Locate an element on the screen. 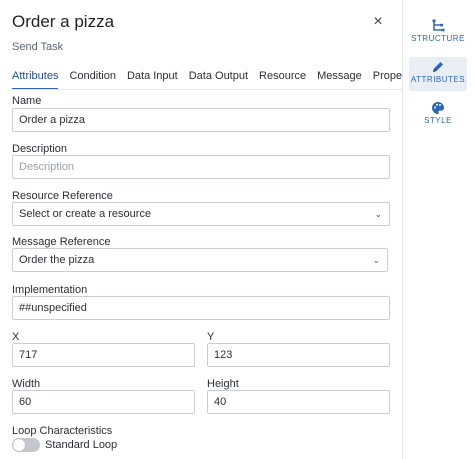  pencil-icon is located at coordinates (438, 67).